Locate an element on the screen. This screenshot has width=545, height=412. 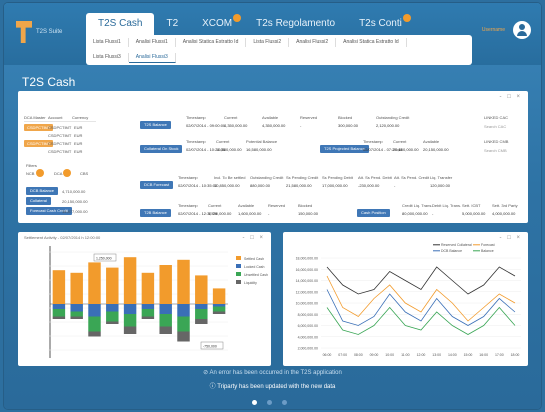
field-value: 1,600,000.00 is located at coordinates (250, 213).